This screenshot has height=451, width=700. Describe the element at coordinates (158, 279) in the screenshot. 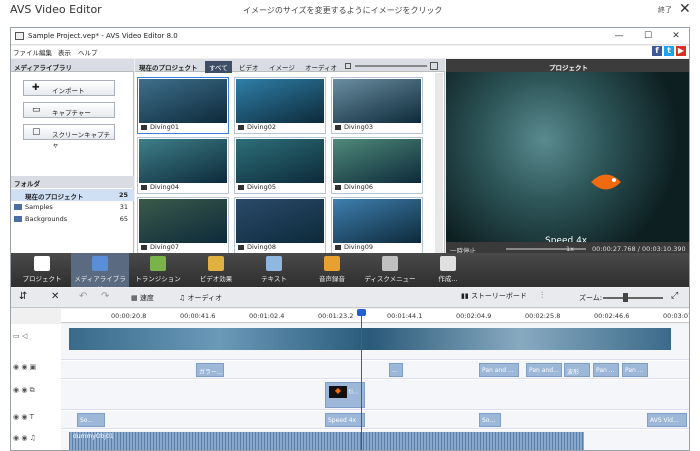

I see `toolbar-label: トランジション` at that location.